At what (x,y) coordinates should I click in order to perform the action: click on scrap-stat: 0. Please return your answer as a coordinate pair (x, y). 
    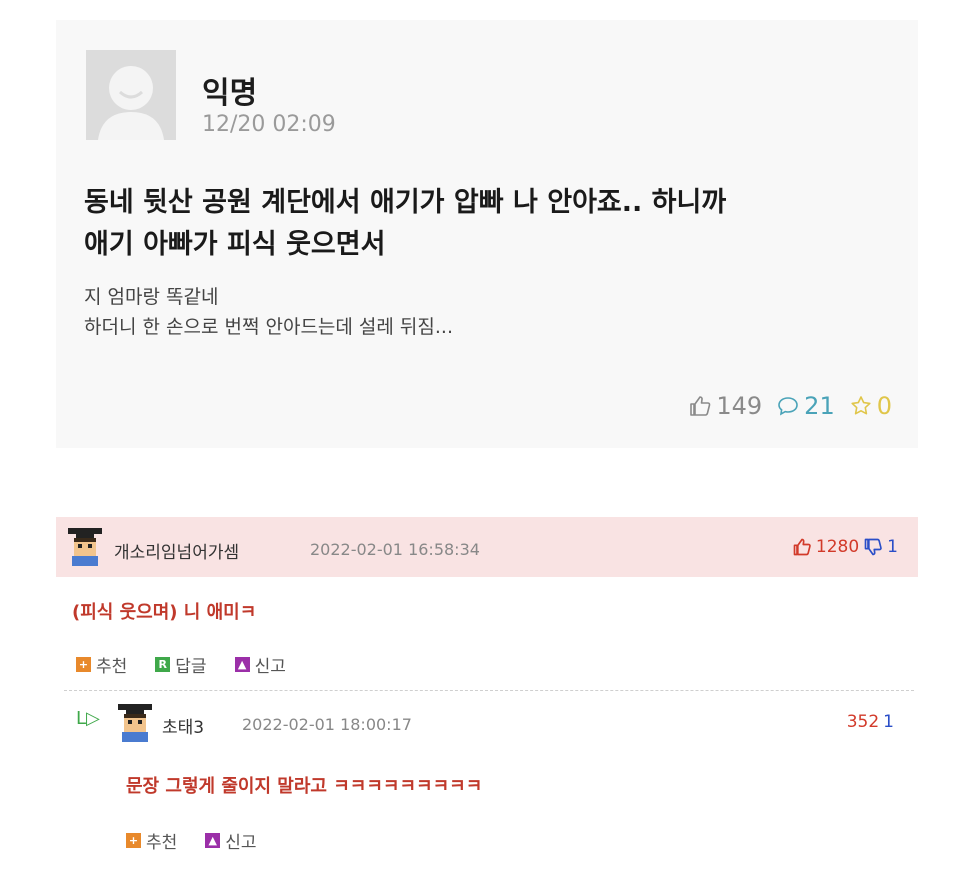
    Looking at the image, I should click on (870, 406).